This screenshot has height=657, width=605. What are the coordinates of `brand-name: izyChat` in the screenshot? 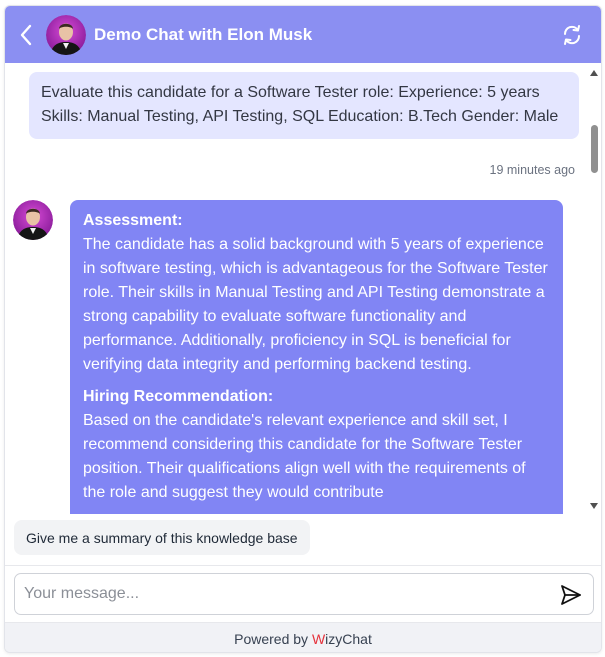 It's located at (348, 639).